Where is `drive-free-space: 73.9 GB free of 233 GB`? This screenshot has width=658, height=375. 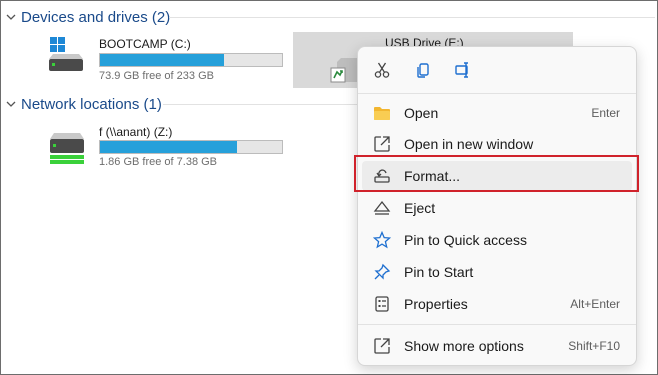
drive-free-space: 73.9 GB free of 233 GB is located at coordinates (156, 76).